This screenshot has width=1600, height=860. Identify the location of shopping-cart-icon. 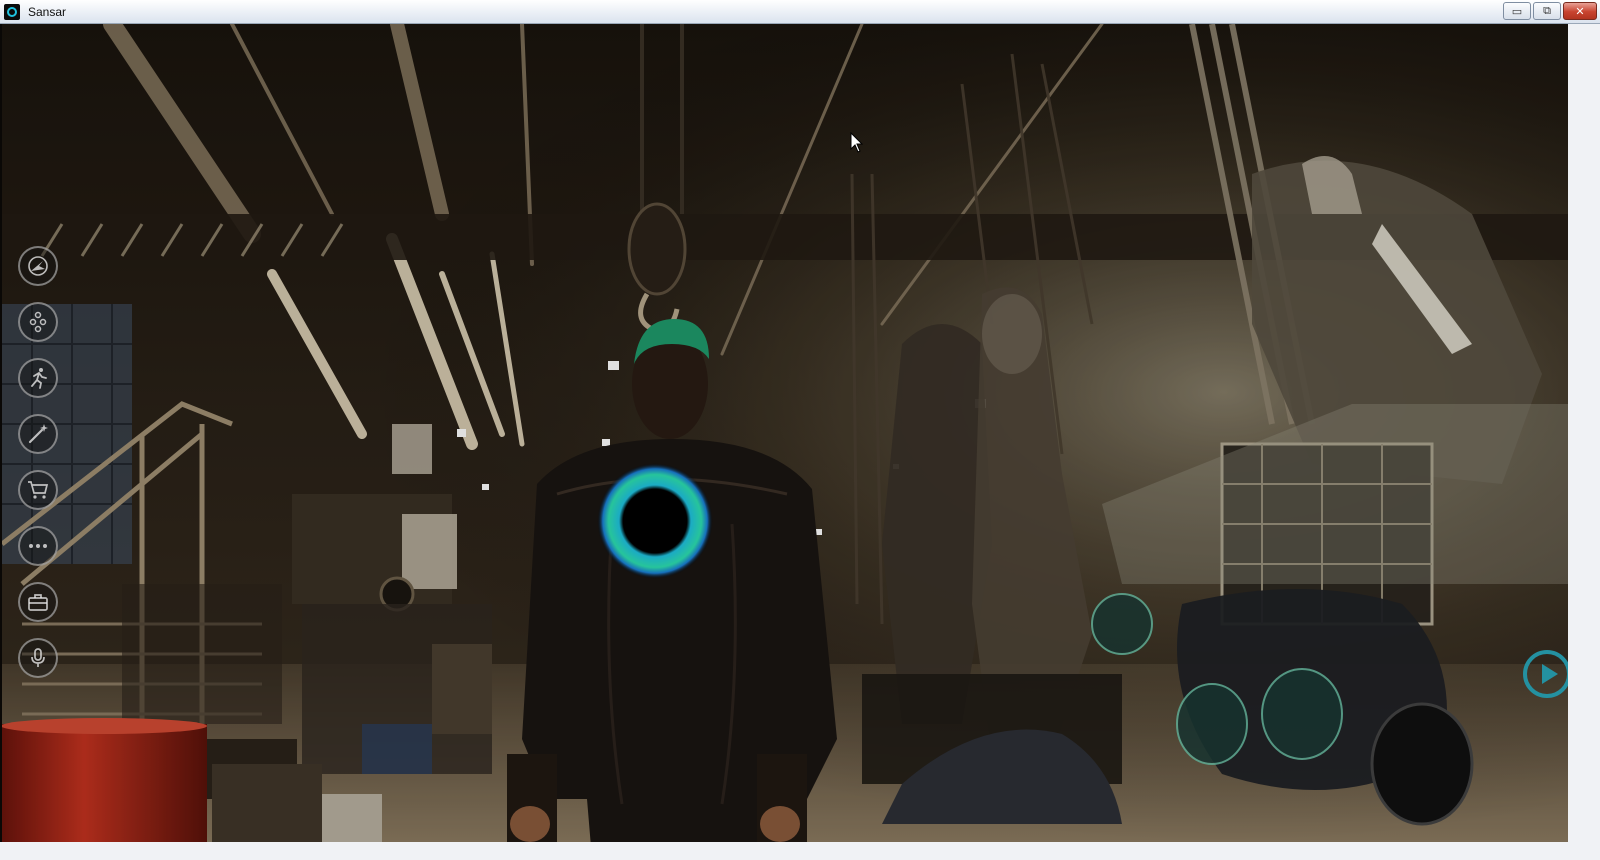
(38, 490).